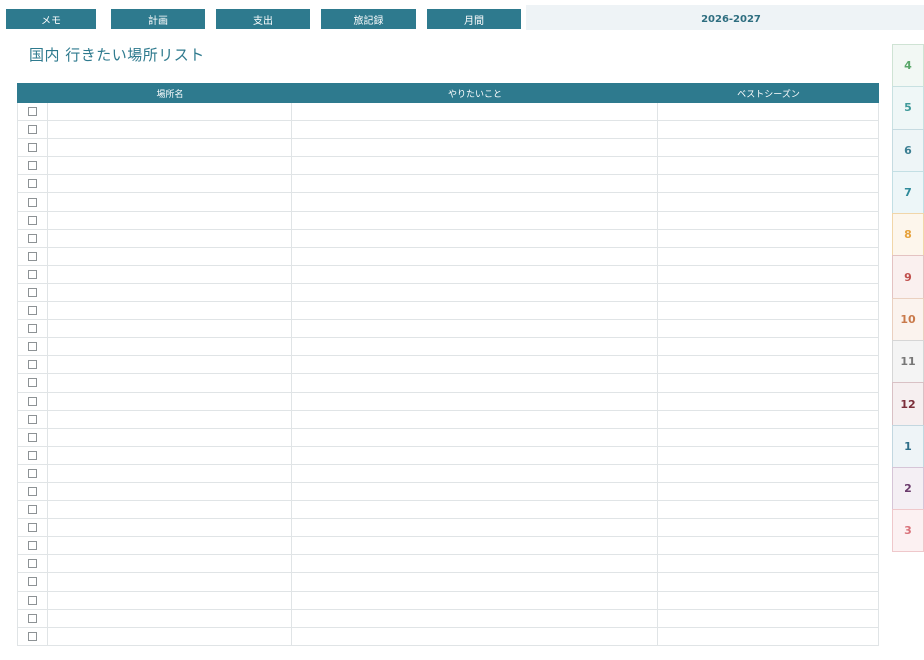 The image size is (924, 660). What do you see at coordinates (908, 319) in the screenshot?
I see `month-tab-10: 10` at bounding box center [908, 319].